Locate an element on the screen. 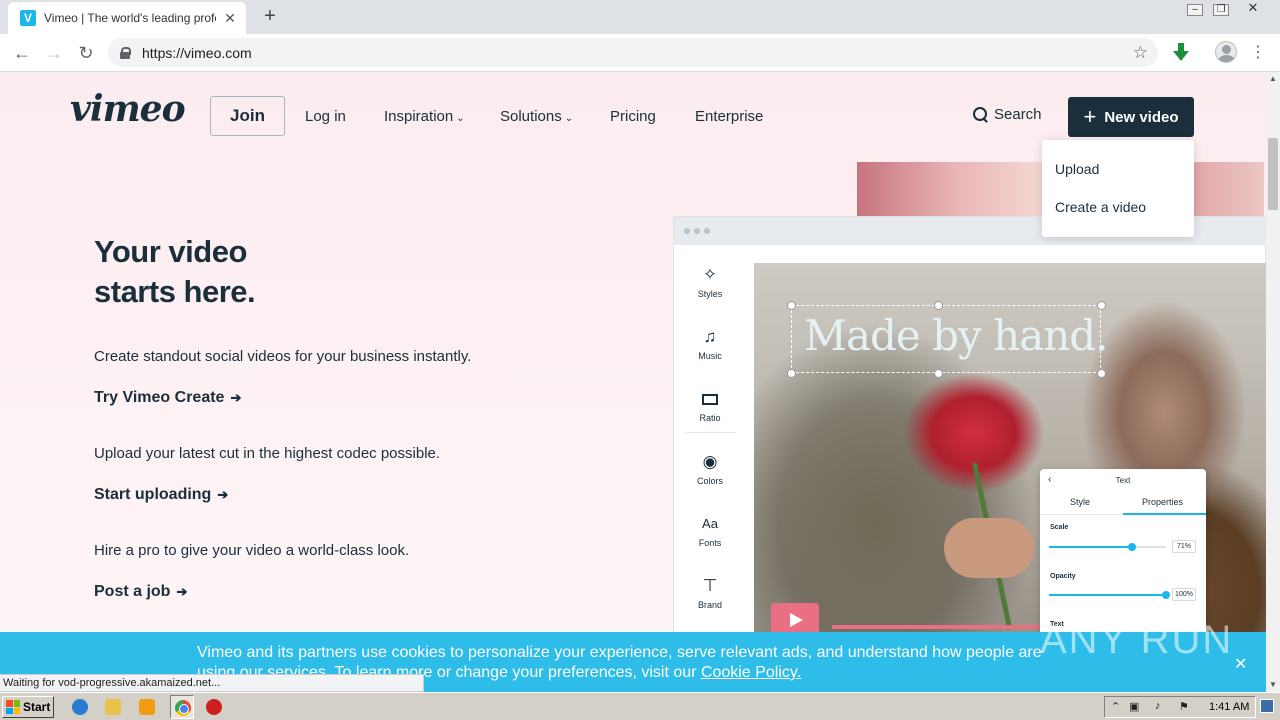 Image resolution: width=1280 pixels, height=720 pixels. tab-style: Style is located at coordinates (1080, 502).